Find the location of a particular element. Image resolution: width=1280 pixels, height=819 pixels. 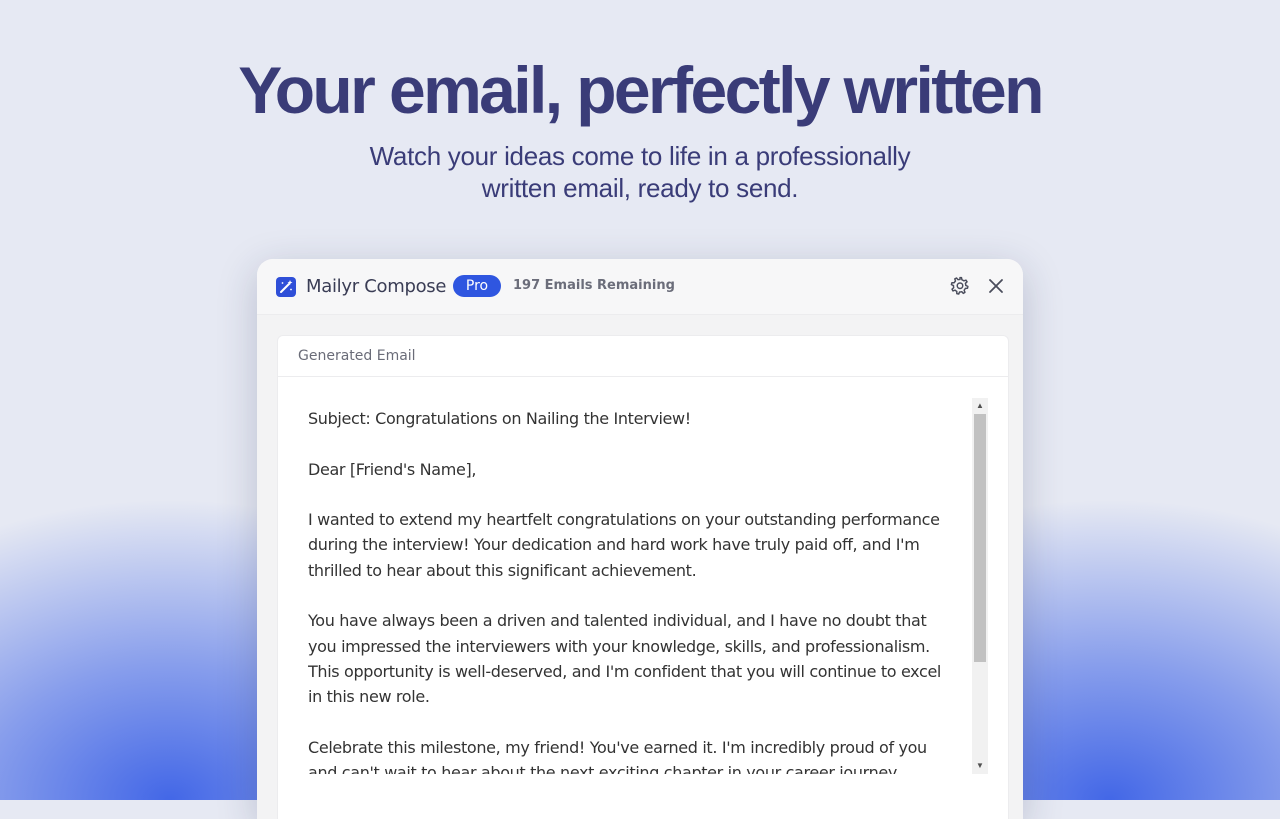

scrollbar-thumb is located at coordinates (980, 538).